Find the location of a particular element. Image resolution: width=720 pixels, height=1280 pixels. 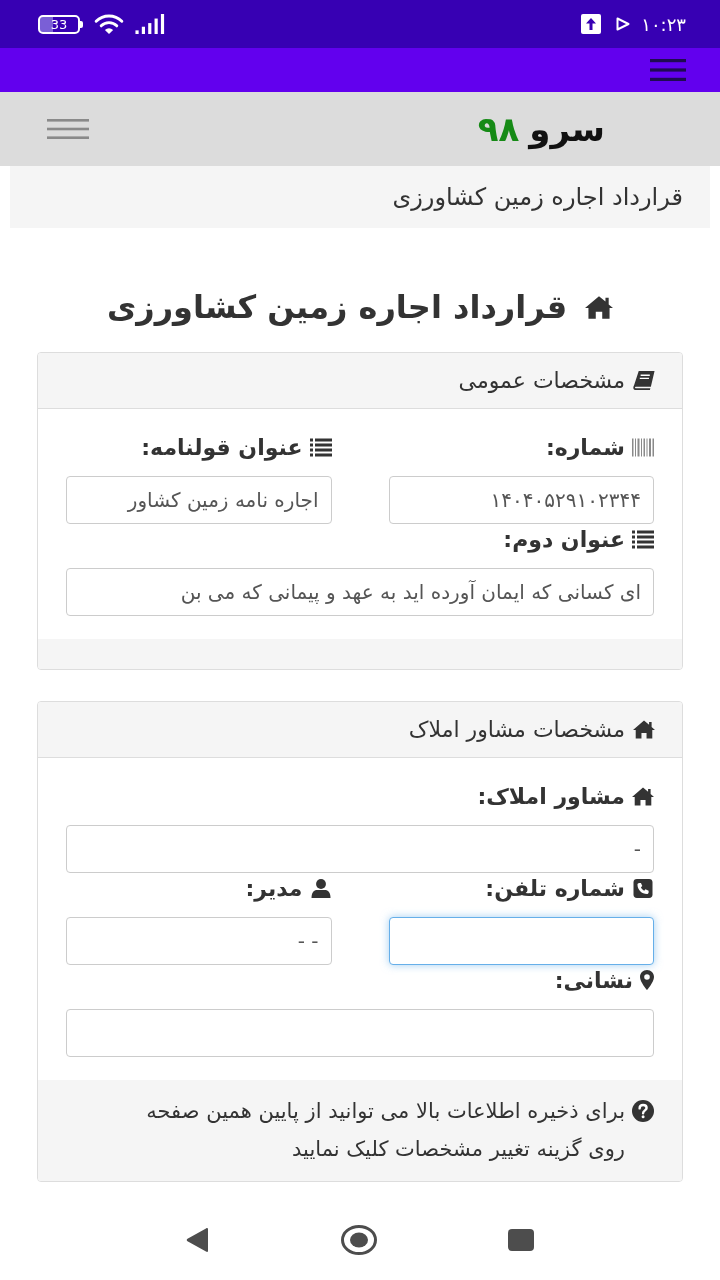

field-label: نشانی: is located at coordinates (593, 980).